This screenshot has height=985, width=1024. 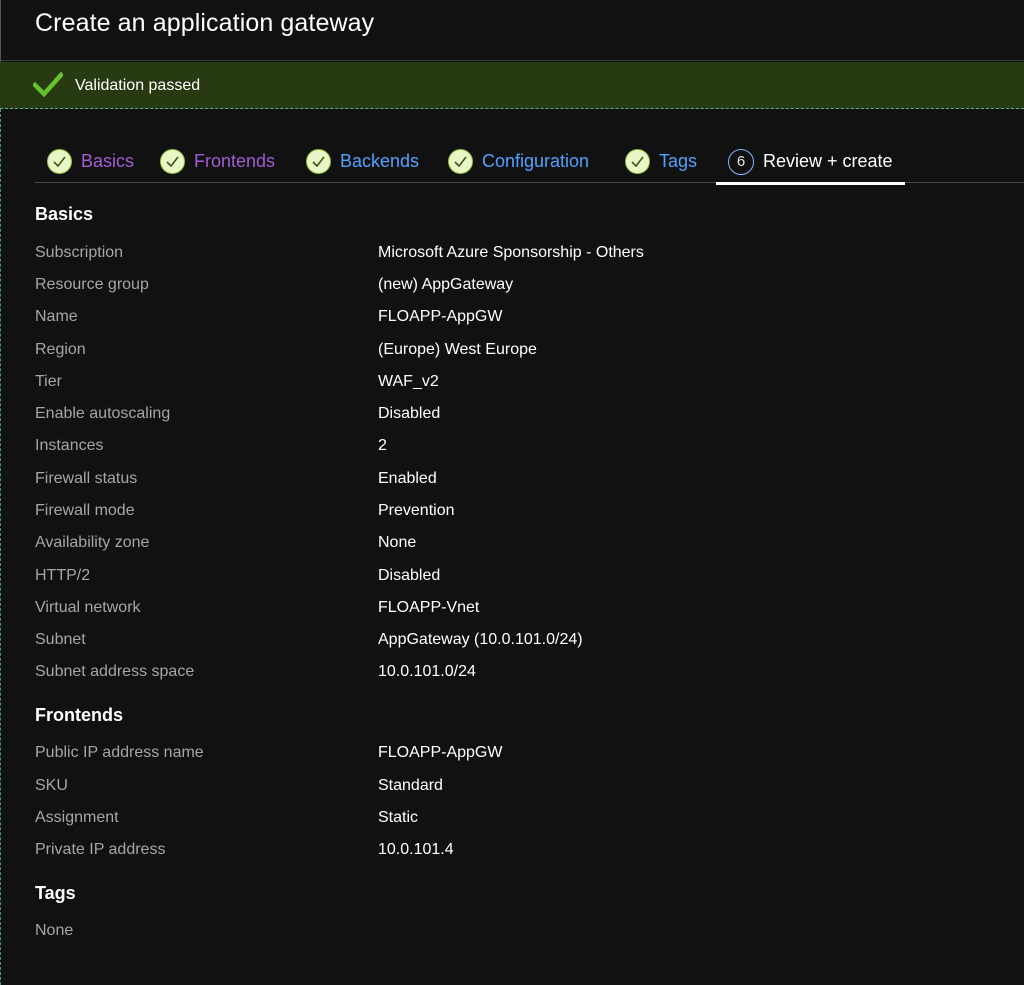 What do you see at coordinates (100, 849) in the screenshot?
I see `row-label: Private IP address` at bounding box center [100, 849].